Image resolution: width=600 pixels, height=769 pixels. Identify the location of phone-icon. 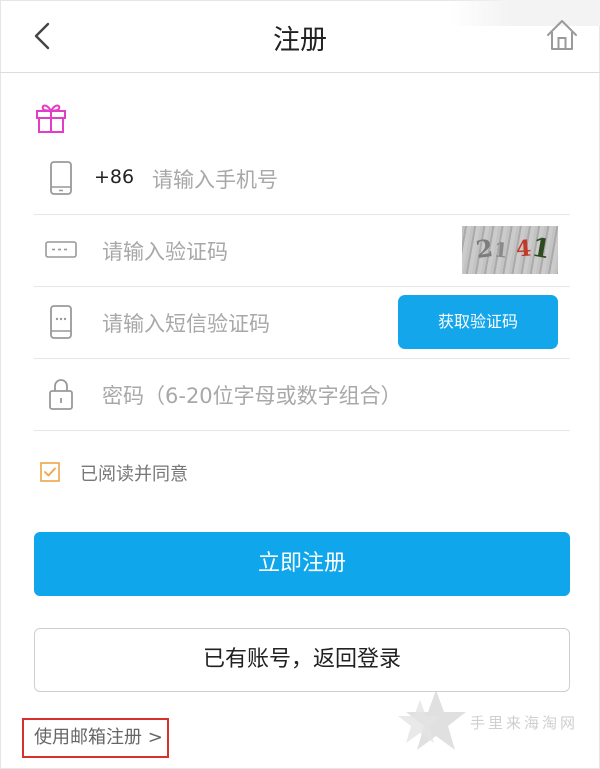
(61, 178).